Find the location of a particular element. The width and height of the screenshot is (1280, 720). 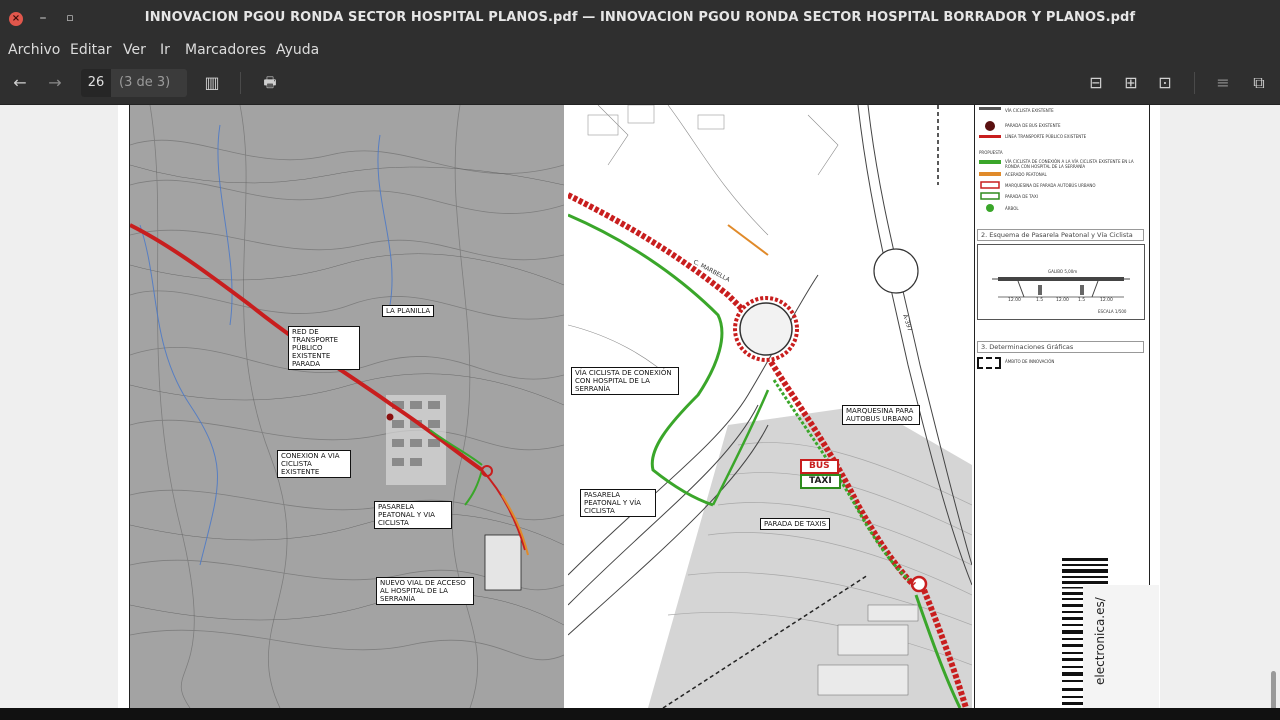

bottom-edge is located at coordinates (640, 714).